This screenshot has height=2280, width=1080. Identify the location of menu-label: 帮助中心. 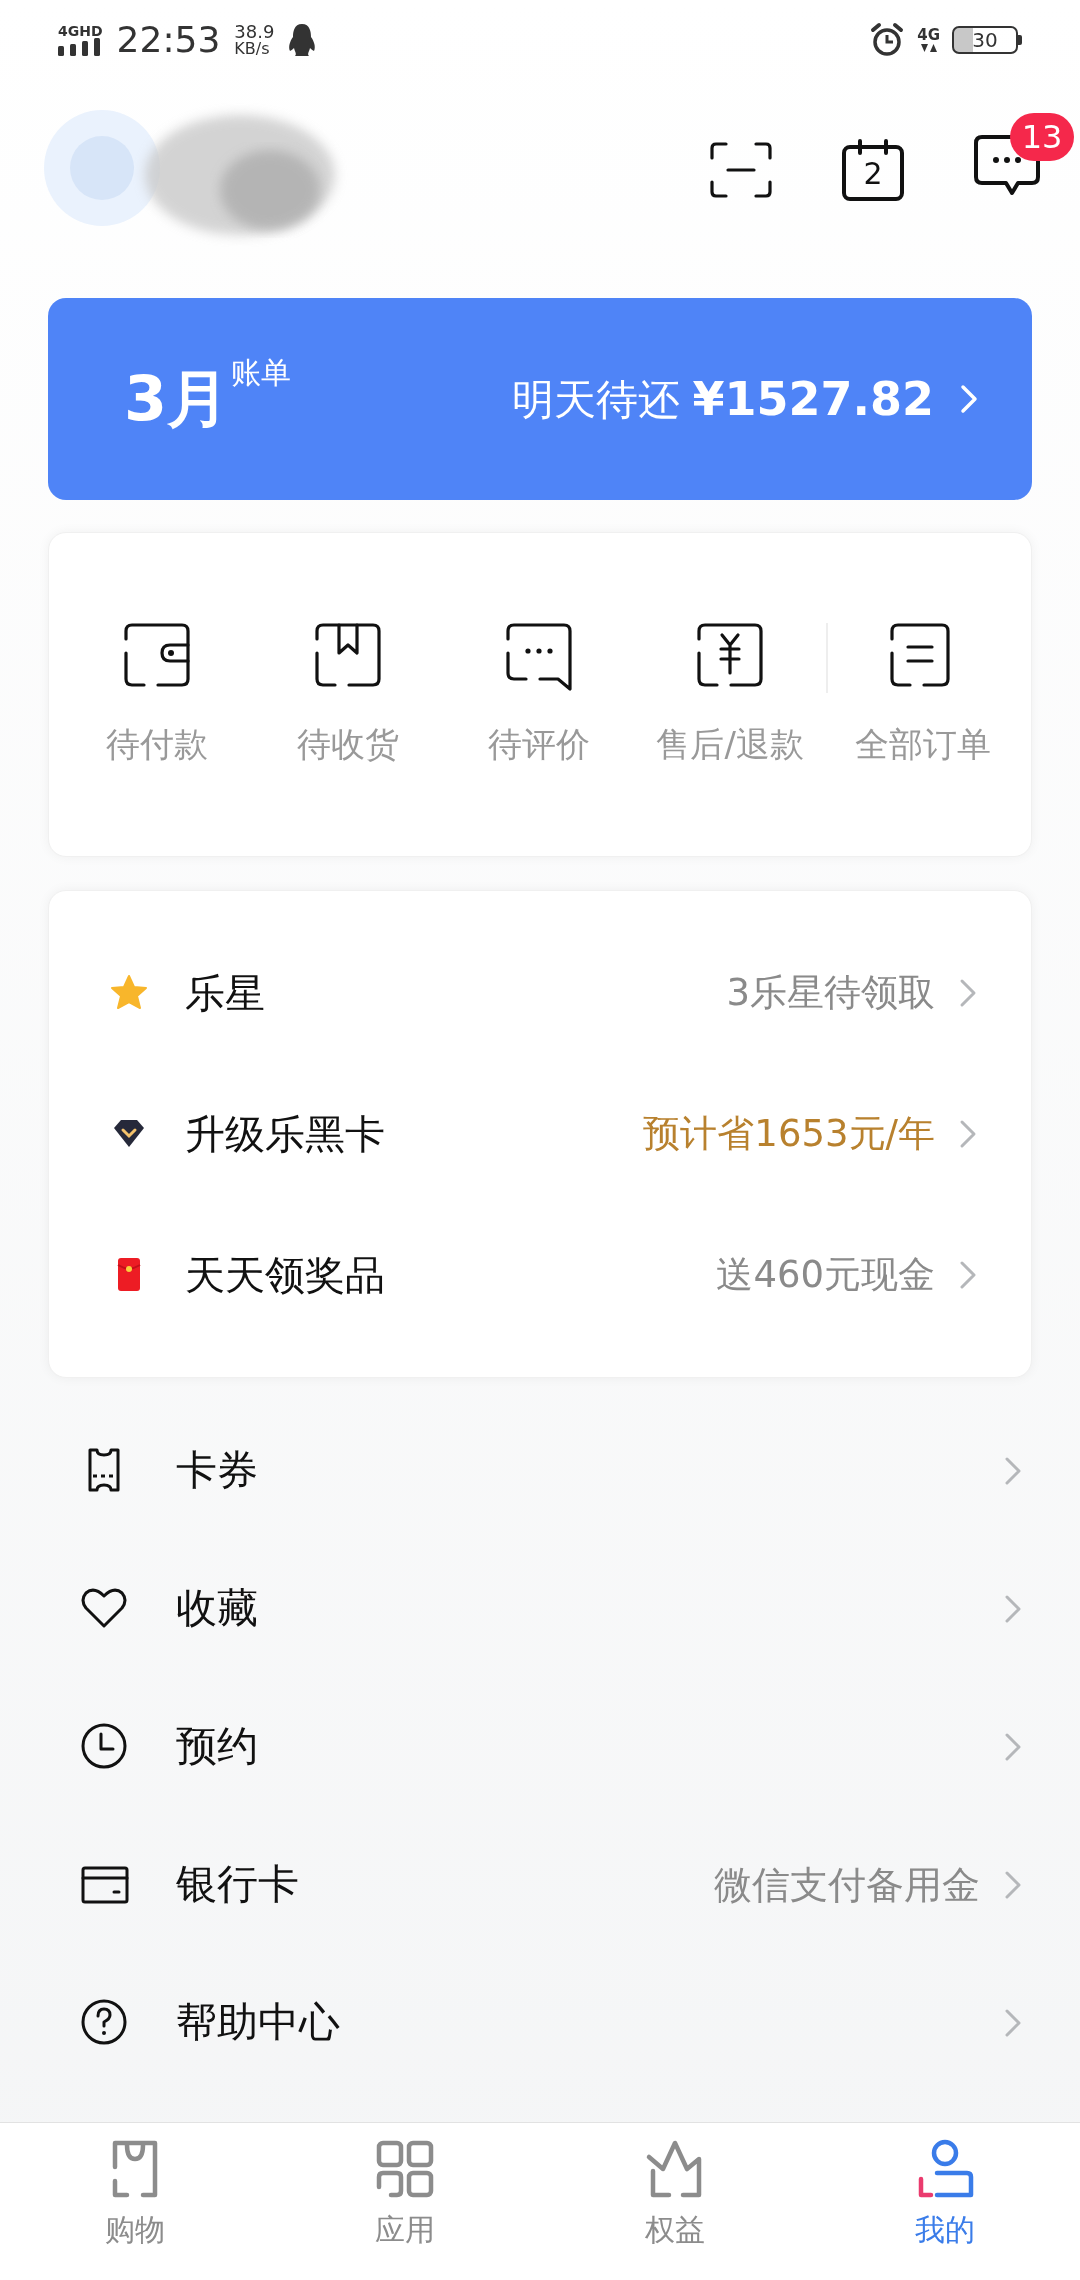
(258, 2023).